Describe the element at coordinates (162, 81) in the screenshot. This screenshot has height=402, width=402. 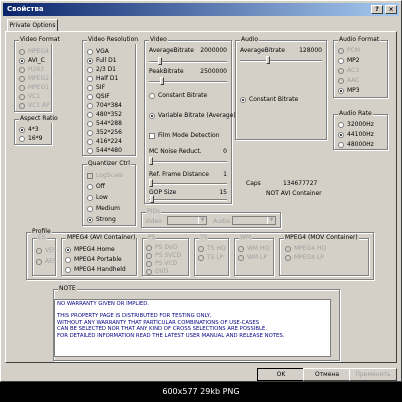
I see `peak-bitrate-slider` at that location.